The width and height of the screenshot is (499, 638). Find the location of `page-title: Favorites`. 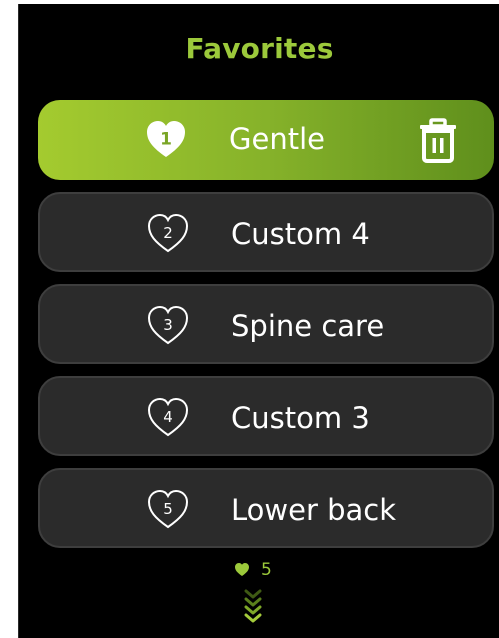

page-title: Favorites is located at coordinates (259, 48).